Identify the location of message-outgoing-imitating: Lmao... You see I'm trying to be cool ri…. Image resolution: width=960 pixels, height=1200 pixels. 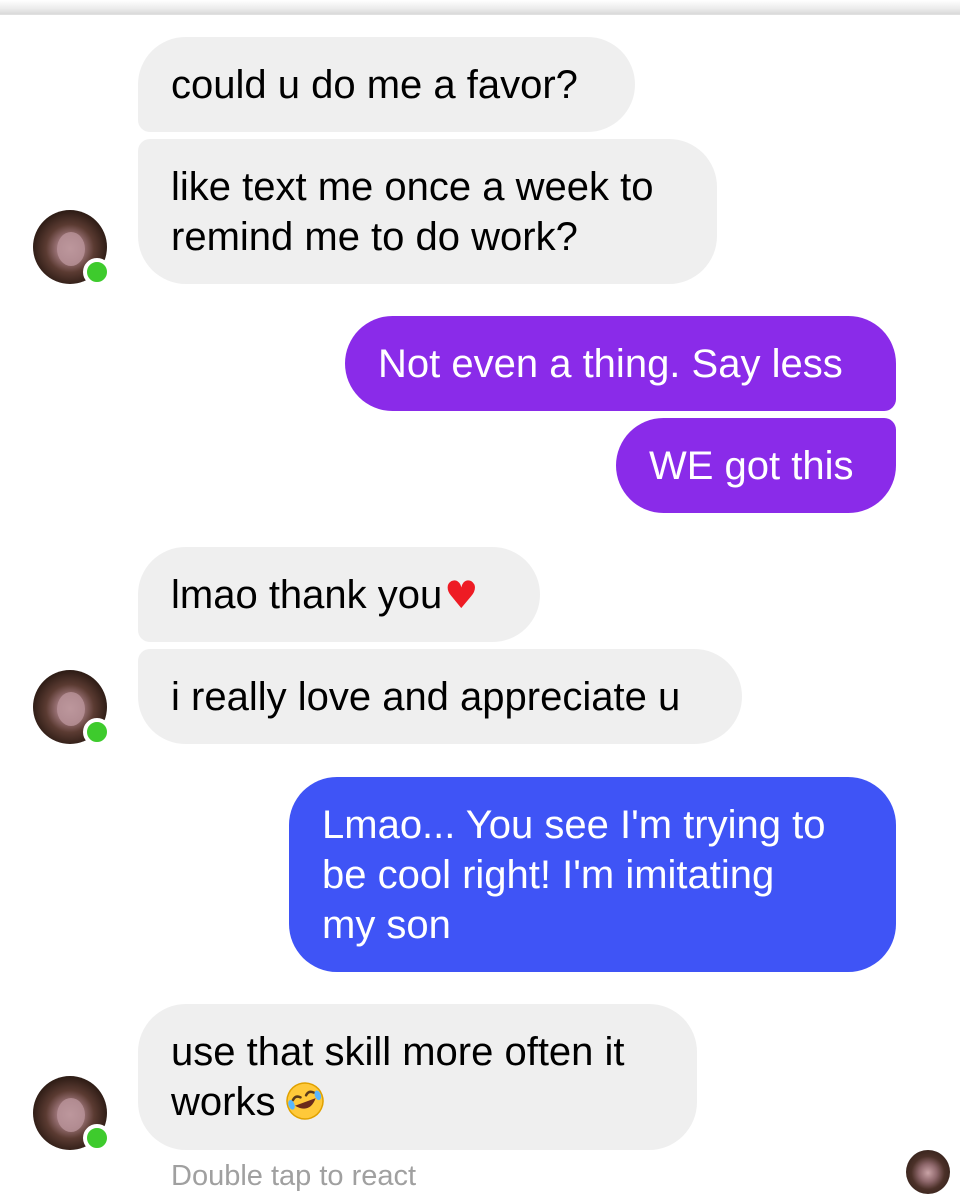
(592, 874).